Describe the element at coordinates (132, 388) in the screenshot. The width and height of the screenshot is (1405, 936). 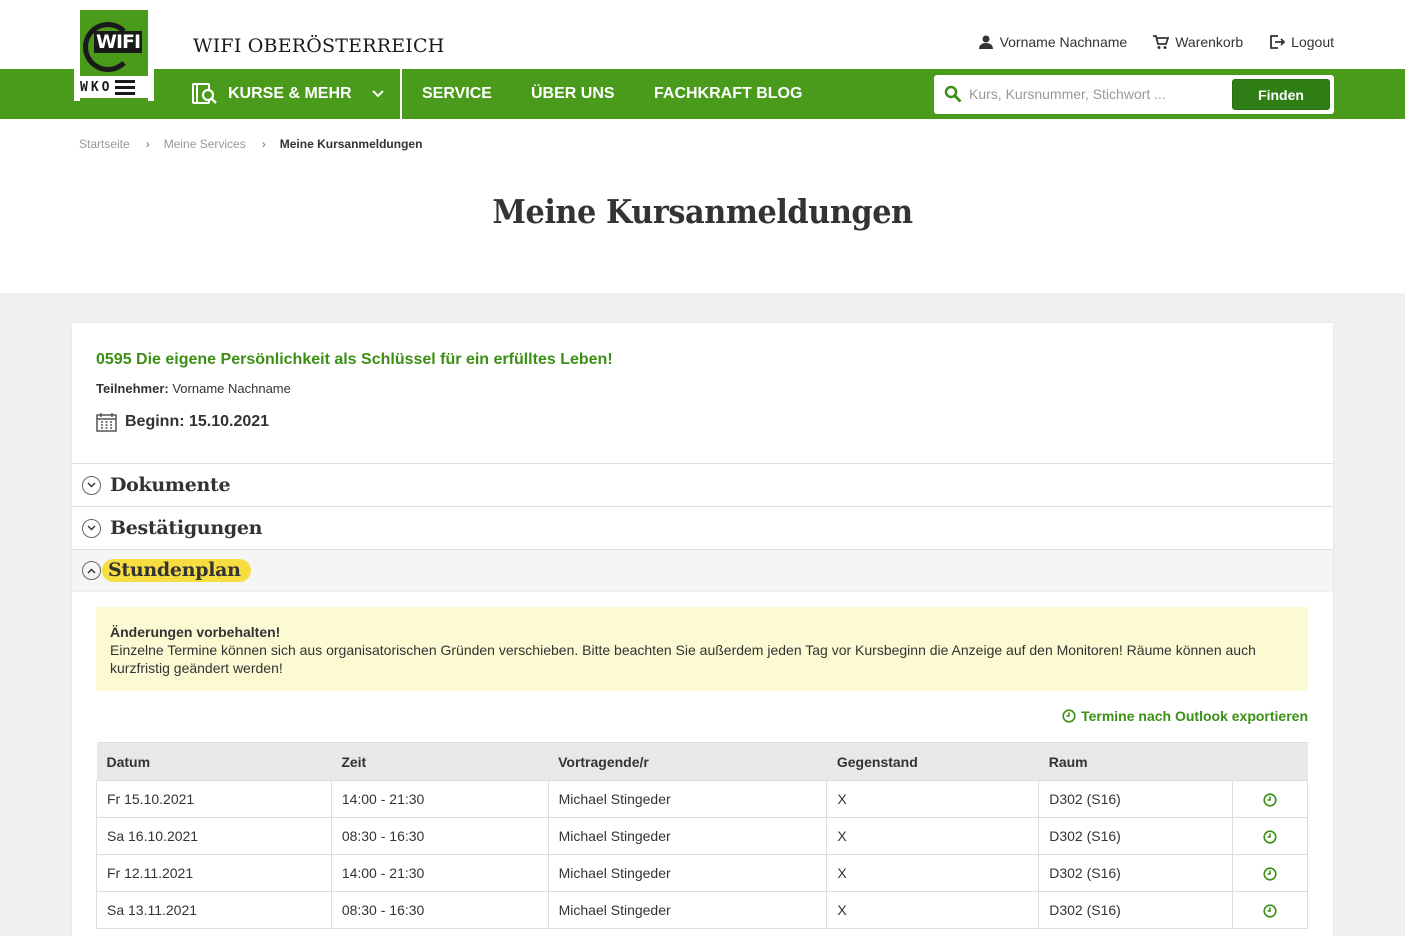
I see `participant-label: Teilnehmer:` at that location.